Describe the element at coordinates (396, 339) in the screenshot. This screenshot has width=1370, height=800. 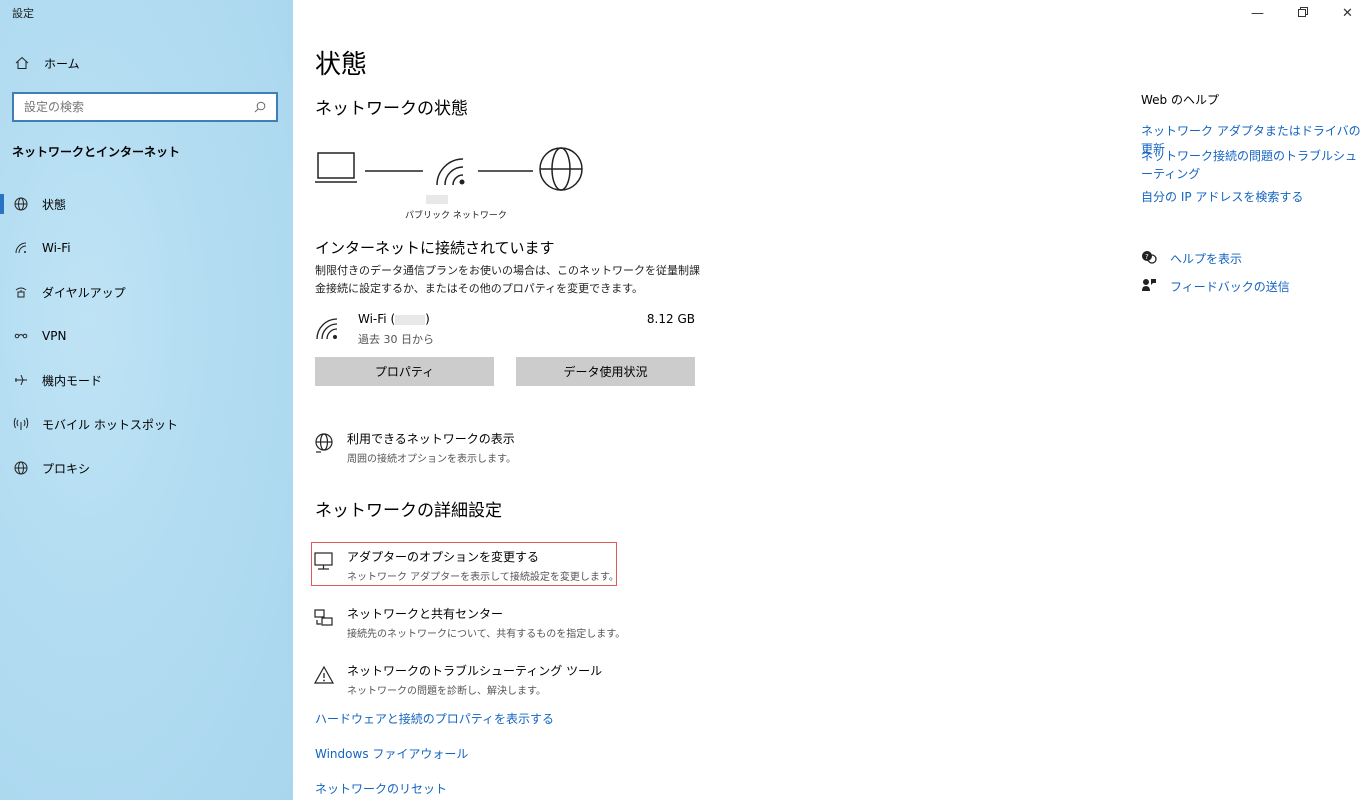
I see `usage-period: 過去 30 日から` at that location.